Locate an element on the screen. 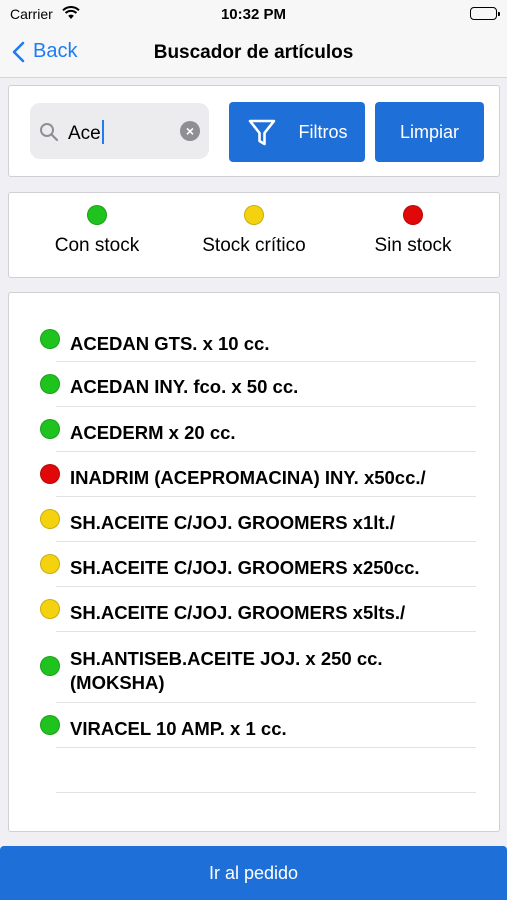  go-to-order-button: Ir al pedido is located at coordinates (253, 873).